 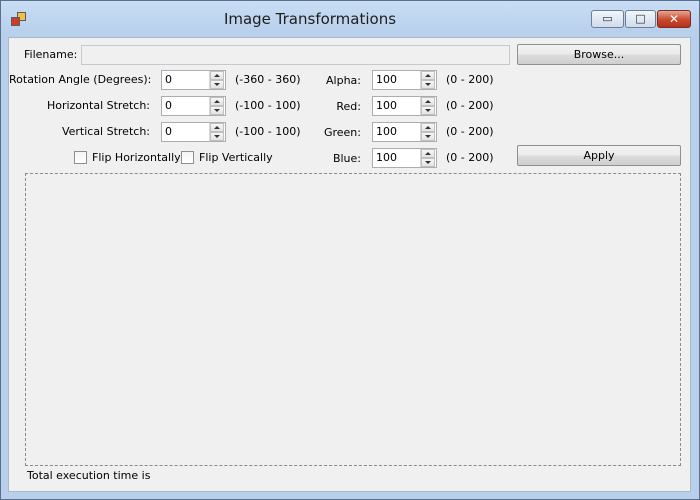 What do you see at coordinates (386, 157) in the screenshot?
I see `blue-value: 100` at bounding box center [386, 157].